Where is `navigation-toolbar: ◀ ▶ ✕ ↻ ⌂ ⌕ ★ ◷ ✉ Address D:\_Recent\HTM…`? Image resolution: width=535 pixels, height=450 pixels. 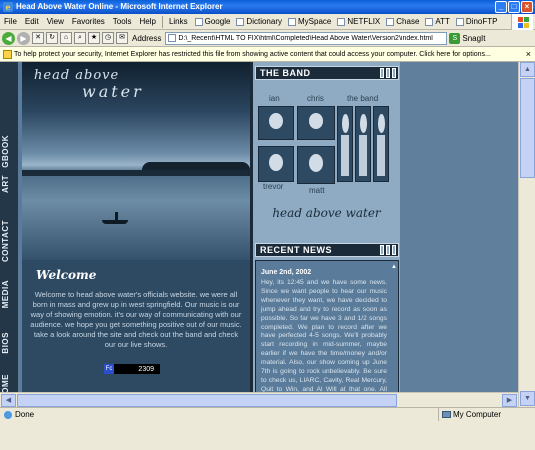
navigation-toolbar: ◀ ▶ ✕ ↻ ⌂ ⌕ ★ ◷ ✉ Address D:\_Recent\HTM… is located at coordinates (267, 38).